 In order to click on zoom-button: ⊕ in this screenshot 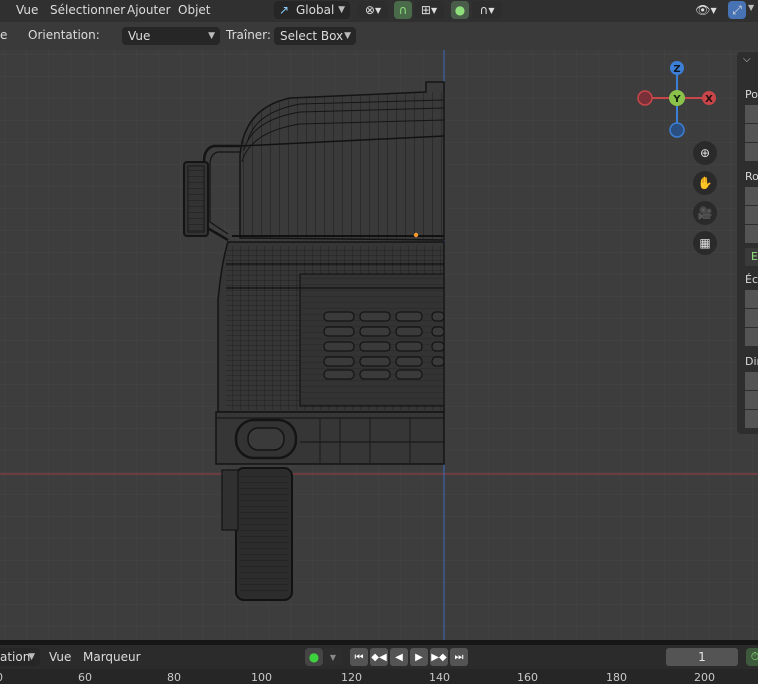, I will do `click(705, 153)`.